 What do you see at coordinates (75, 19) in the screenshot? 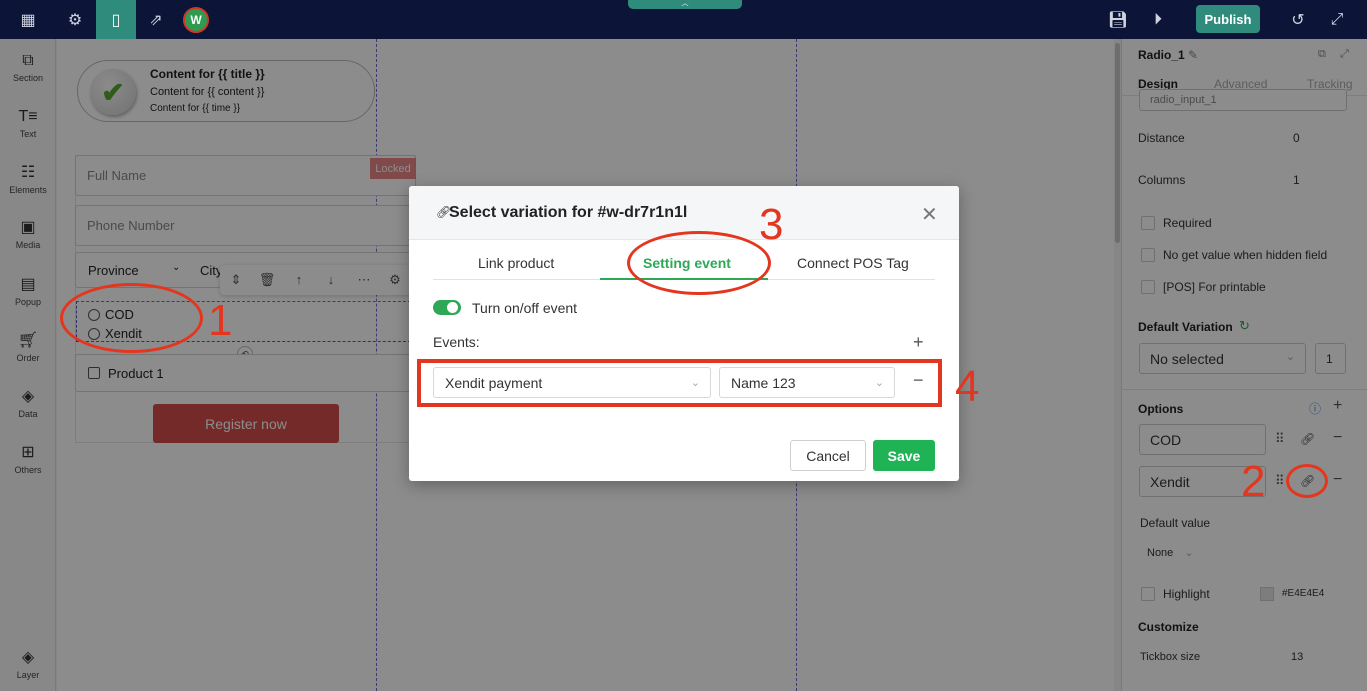
I see `gear-icon: ⚙` at bounding box center [75, 19].